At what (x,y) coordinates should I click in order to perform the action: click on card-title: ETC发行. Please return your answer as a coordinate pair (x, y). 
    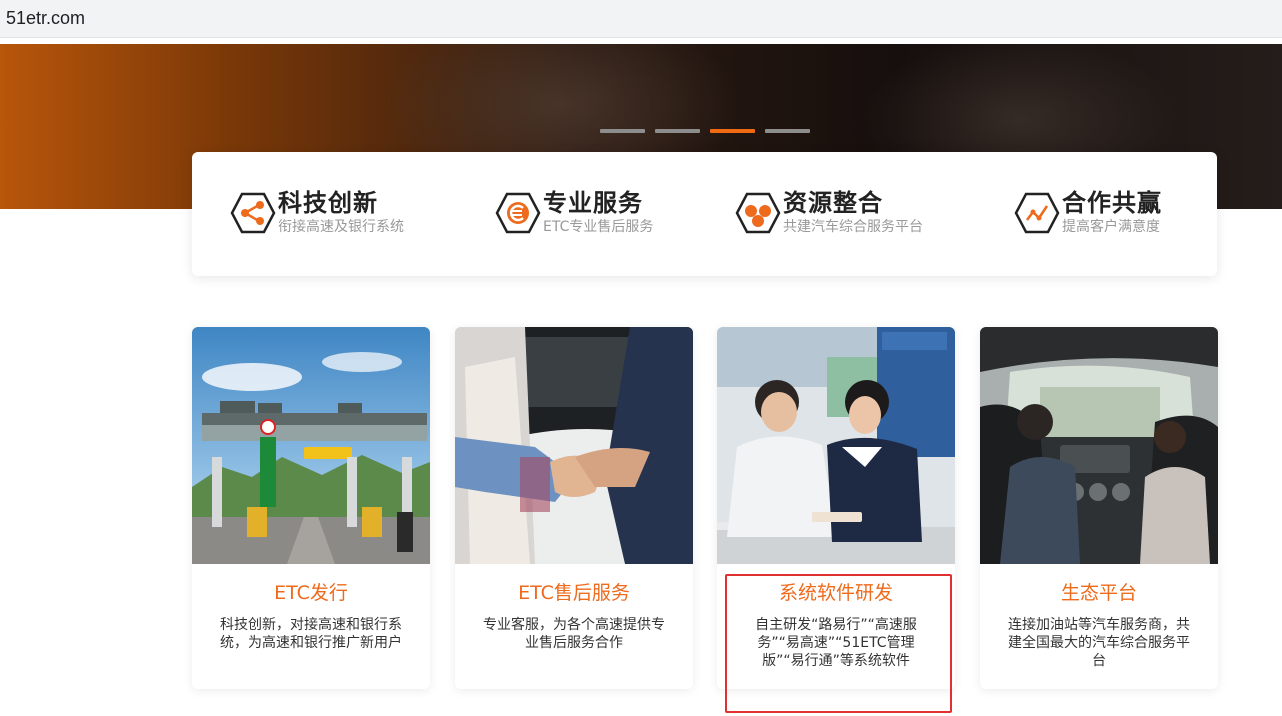
    Looking at the image, I should click on (311, 593).